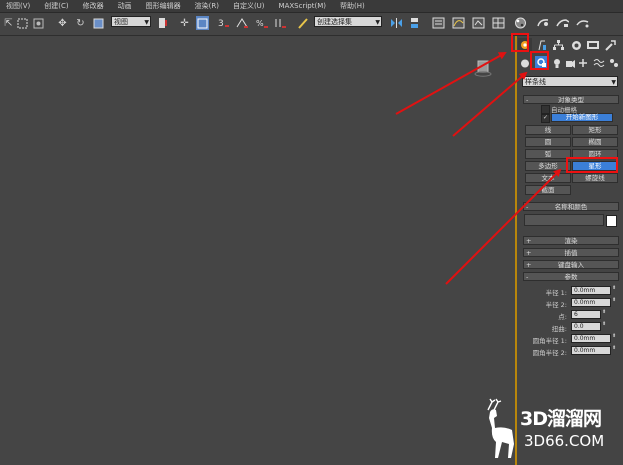 The width and height of the screenshot is (623, 465). Describe the element at coordinates (503, 226) in the screenshot. I see `arrow-to-star-button` at that location.